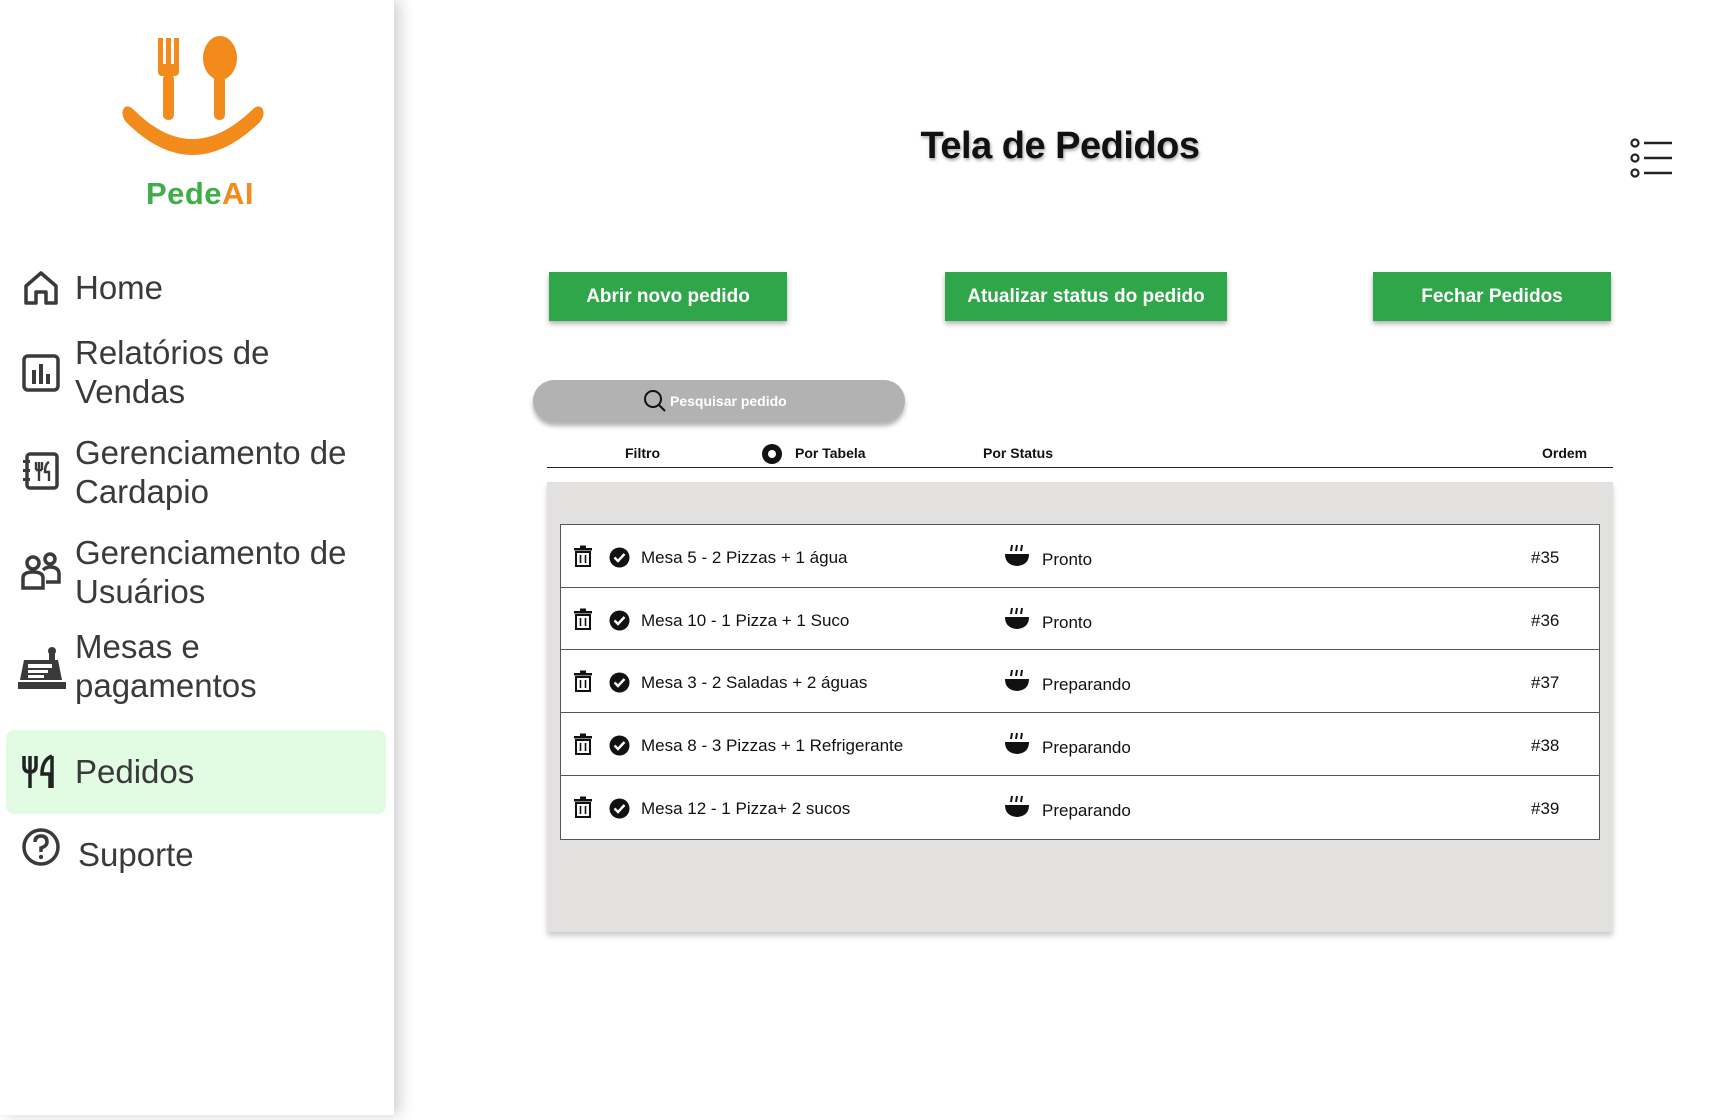 This screenshot has height=1120, width=1728. Describe the element at coordinates (41, 847) in the screenshot. I see `help-icon` at that location.